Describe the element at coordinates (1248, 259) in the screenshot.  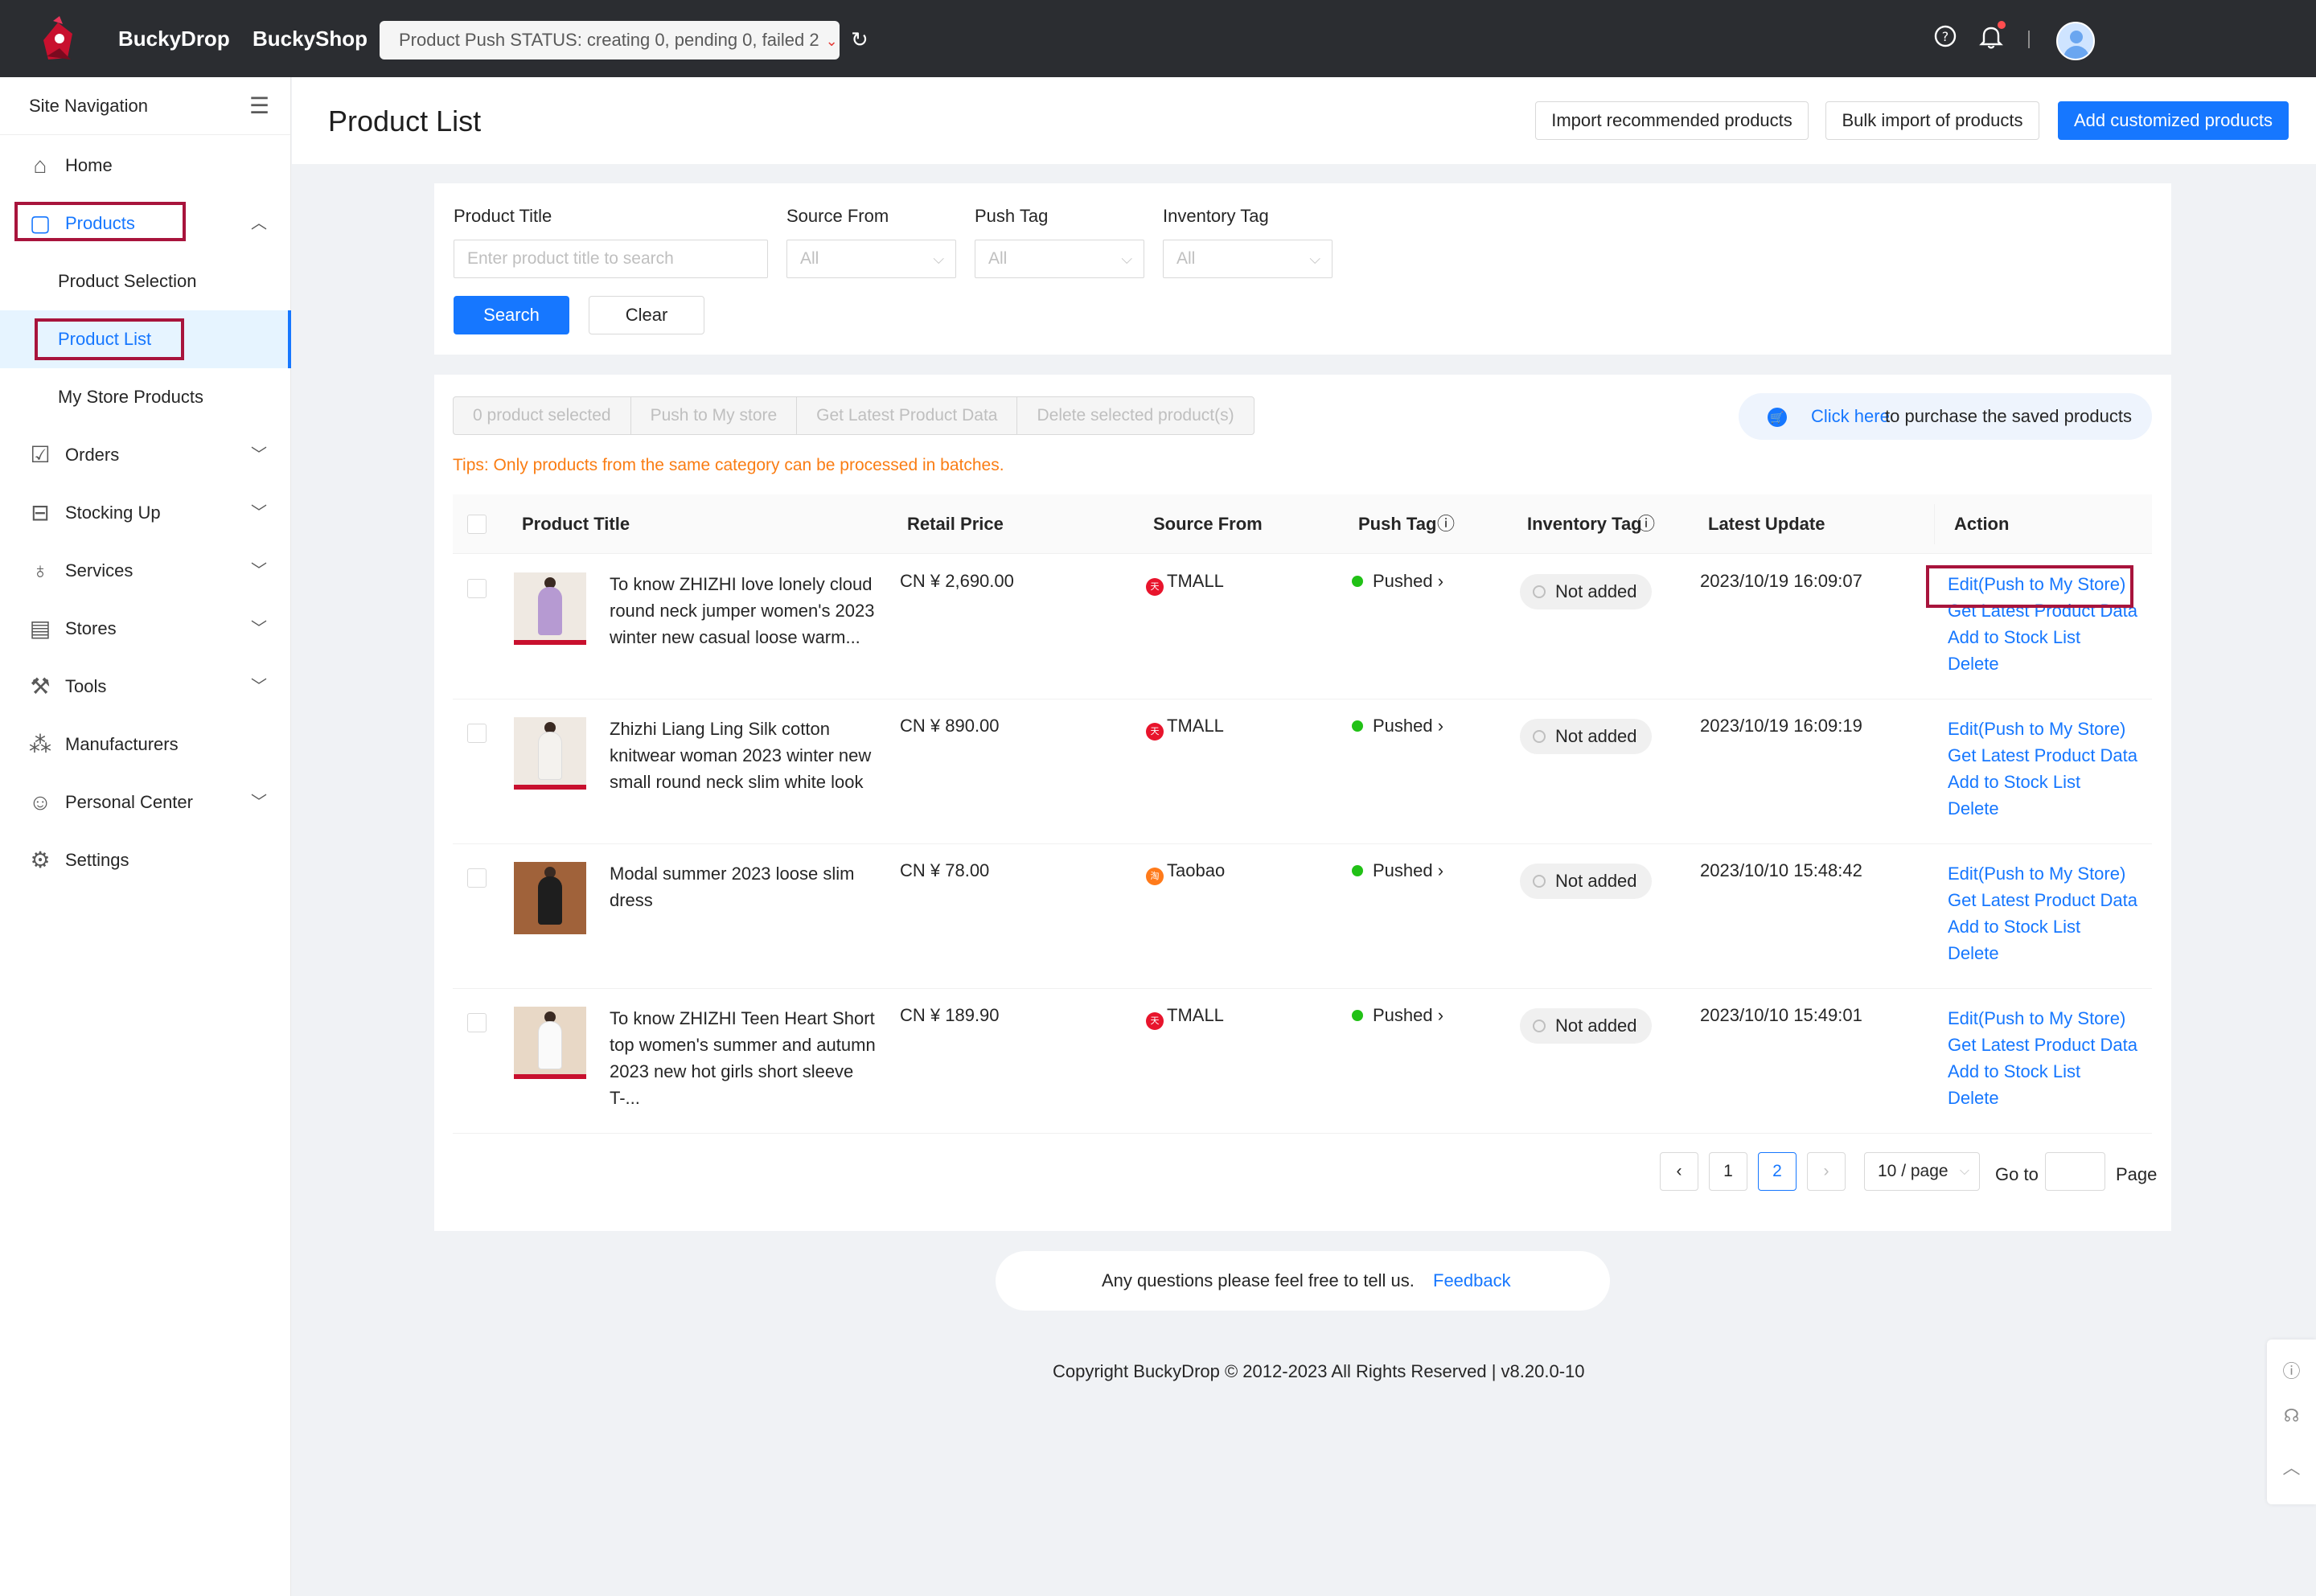
I see `inventory-tag-select: All ⌵` at that location.